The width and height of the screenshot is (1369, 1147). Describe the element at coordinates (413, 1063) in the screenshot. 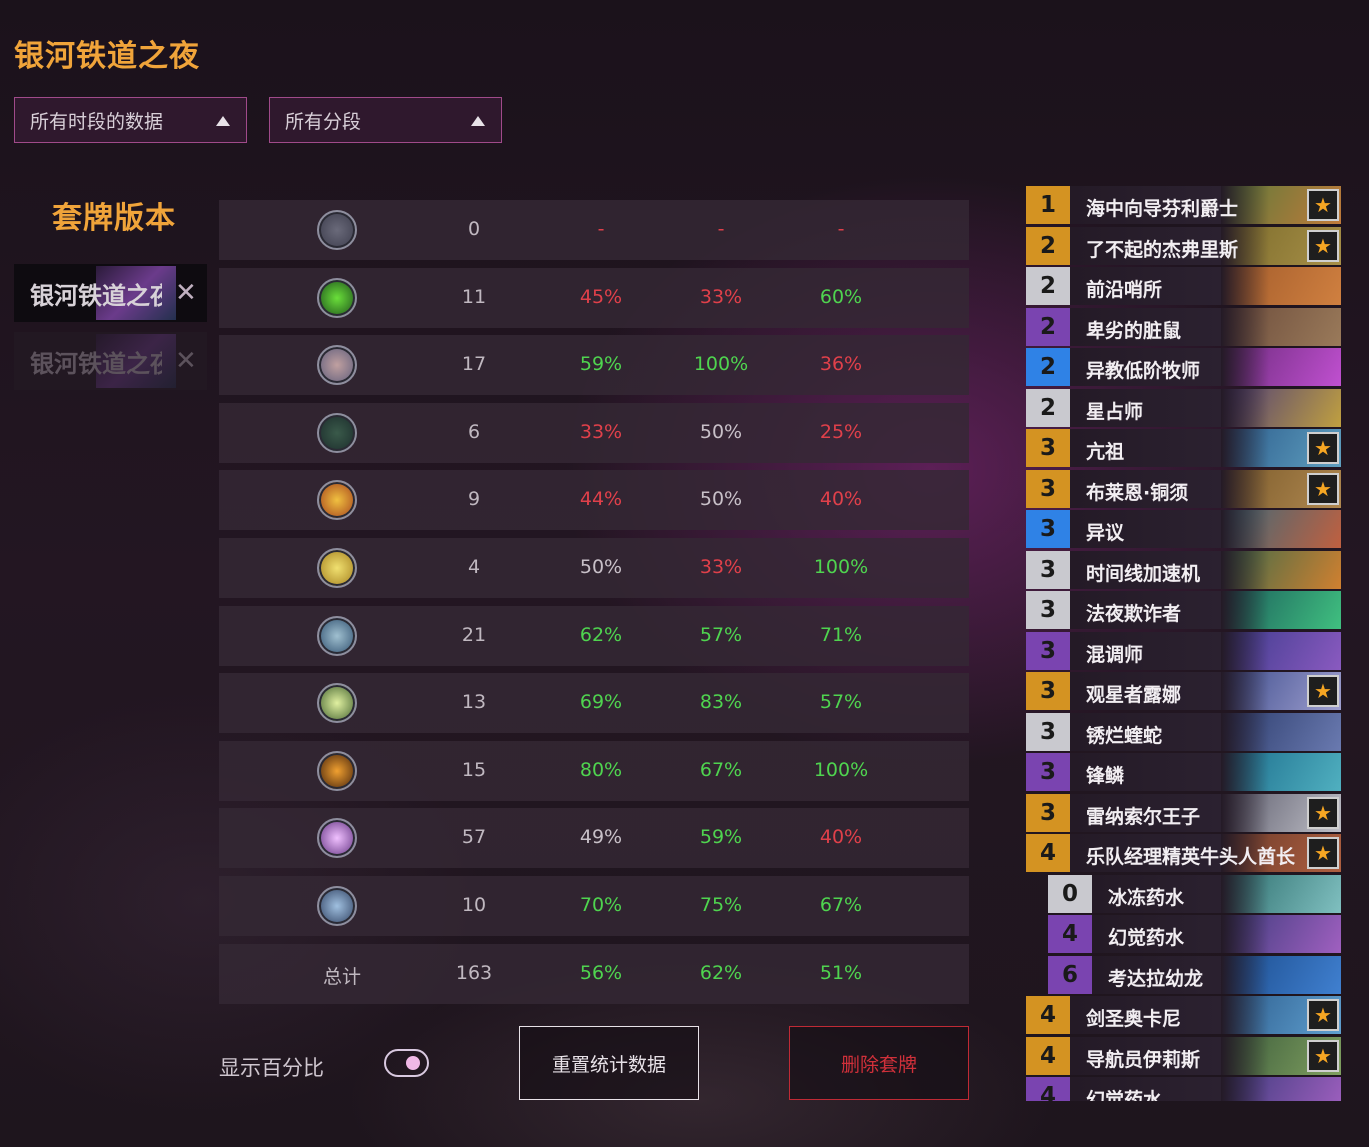

I see `toggle-knob` at that location.